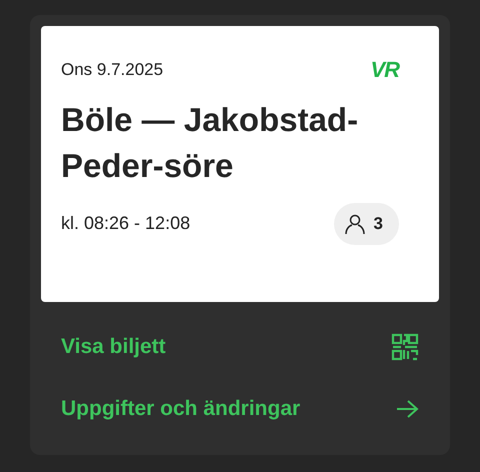  What do you see at coordinates (112, 70) in the screenshot?
I see `ticket-date: Ons 9.7.2025` at bounding box center [112, 70].